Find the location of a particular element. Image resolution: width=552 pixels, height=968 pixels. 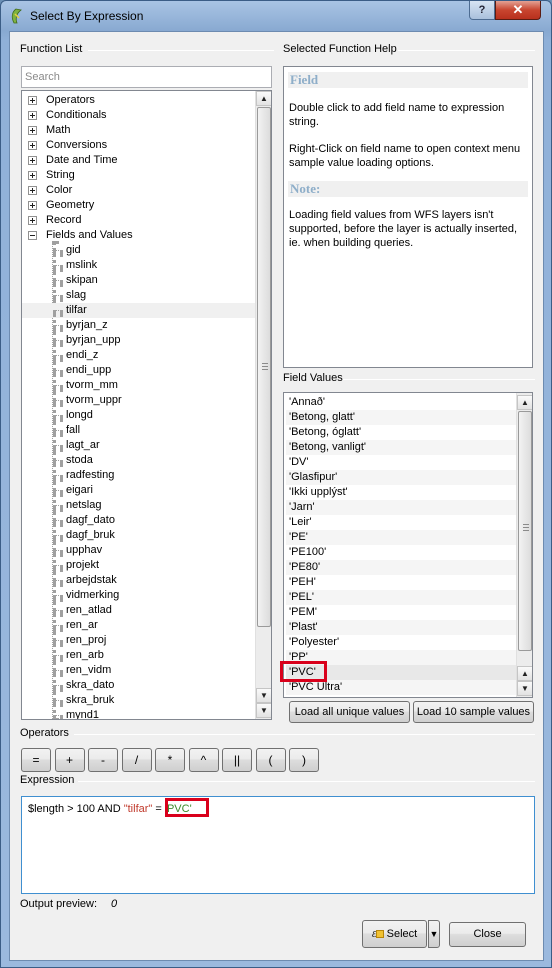

tree-field-item: endi_upp is located at coordinates (139, 370).